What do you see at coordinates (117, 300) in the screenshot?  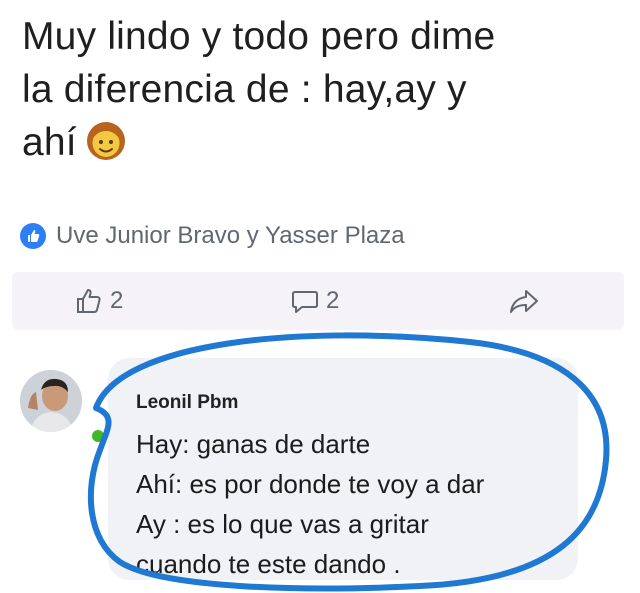 I see `like-count: 2` at bounding box center [117, 300].